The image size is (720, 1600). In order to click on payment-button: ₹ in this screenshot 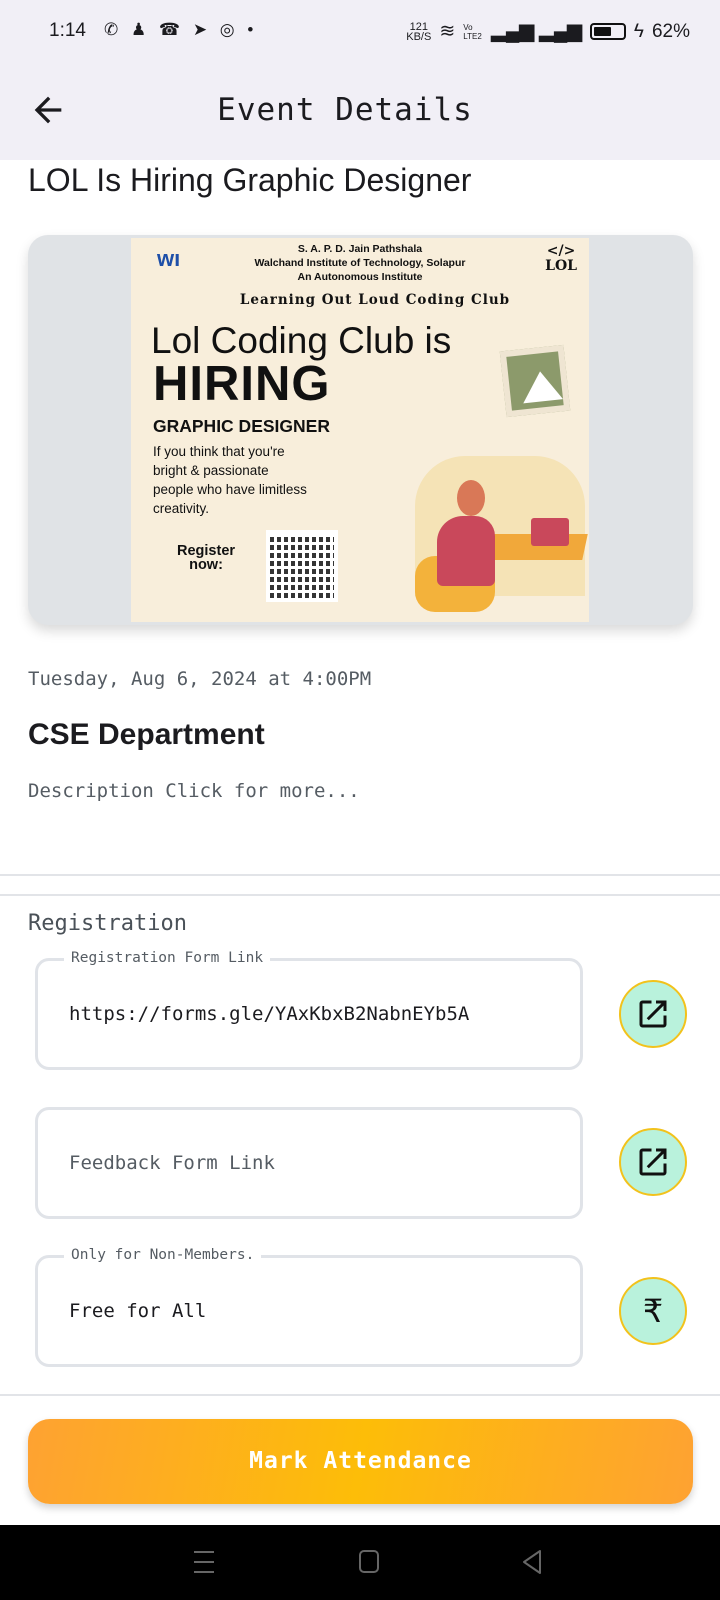, I will do `click(653, 1311)`.